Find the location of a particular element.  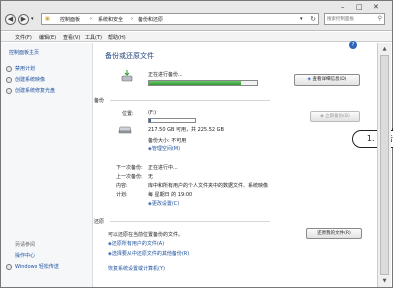

disk-usage-bar is located at coordinates (172, 120).